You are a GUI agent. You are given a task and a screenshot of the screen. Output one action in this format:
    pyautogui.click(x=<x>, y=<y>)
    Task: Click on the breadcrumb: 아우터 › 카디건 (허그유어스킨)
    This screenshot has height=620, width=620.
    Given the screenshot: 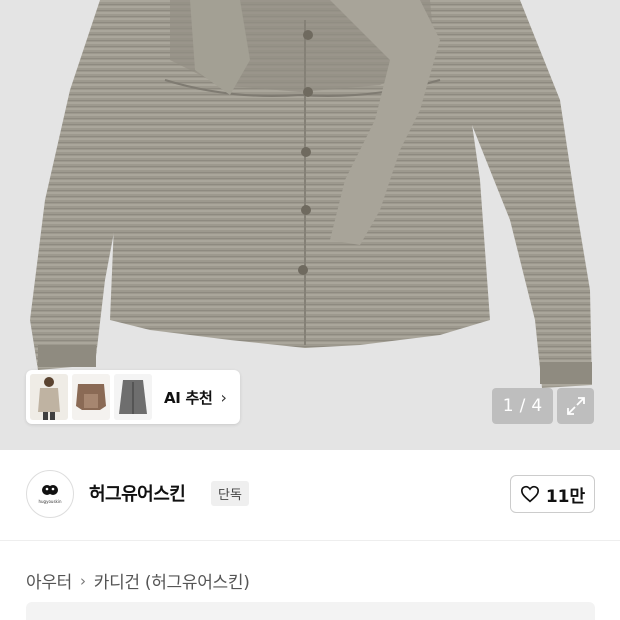 What is the action you would take?
    pyautogui.click(x=138, y=581)
    